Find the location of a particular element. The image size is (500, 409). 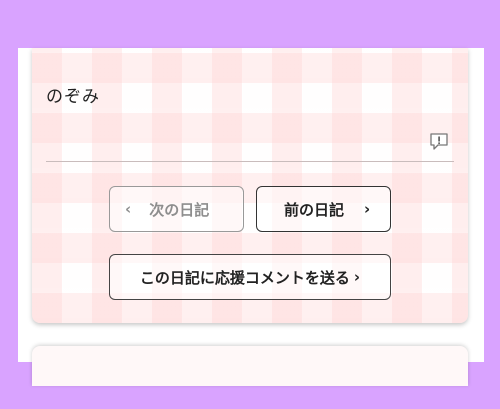

next-diary-label: 次の日記 is located at coordinates (179, 209).